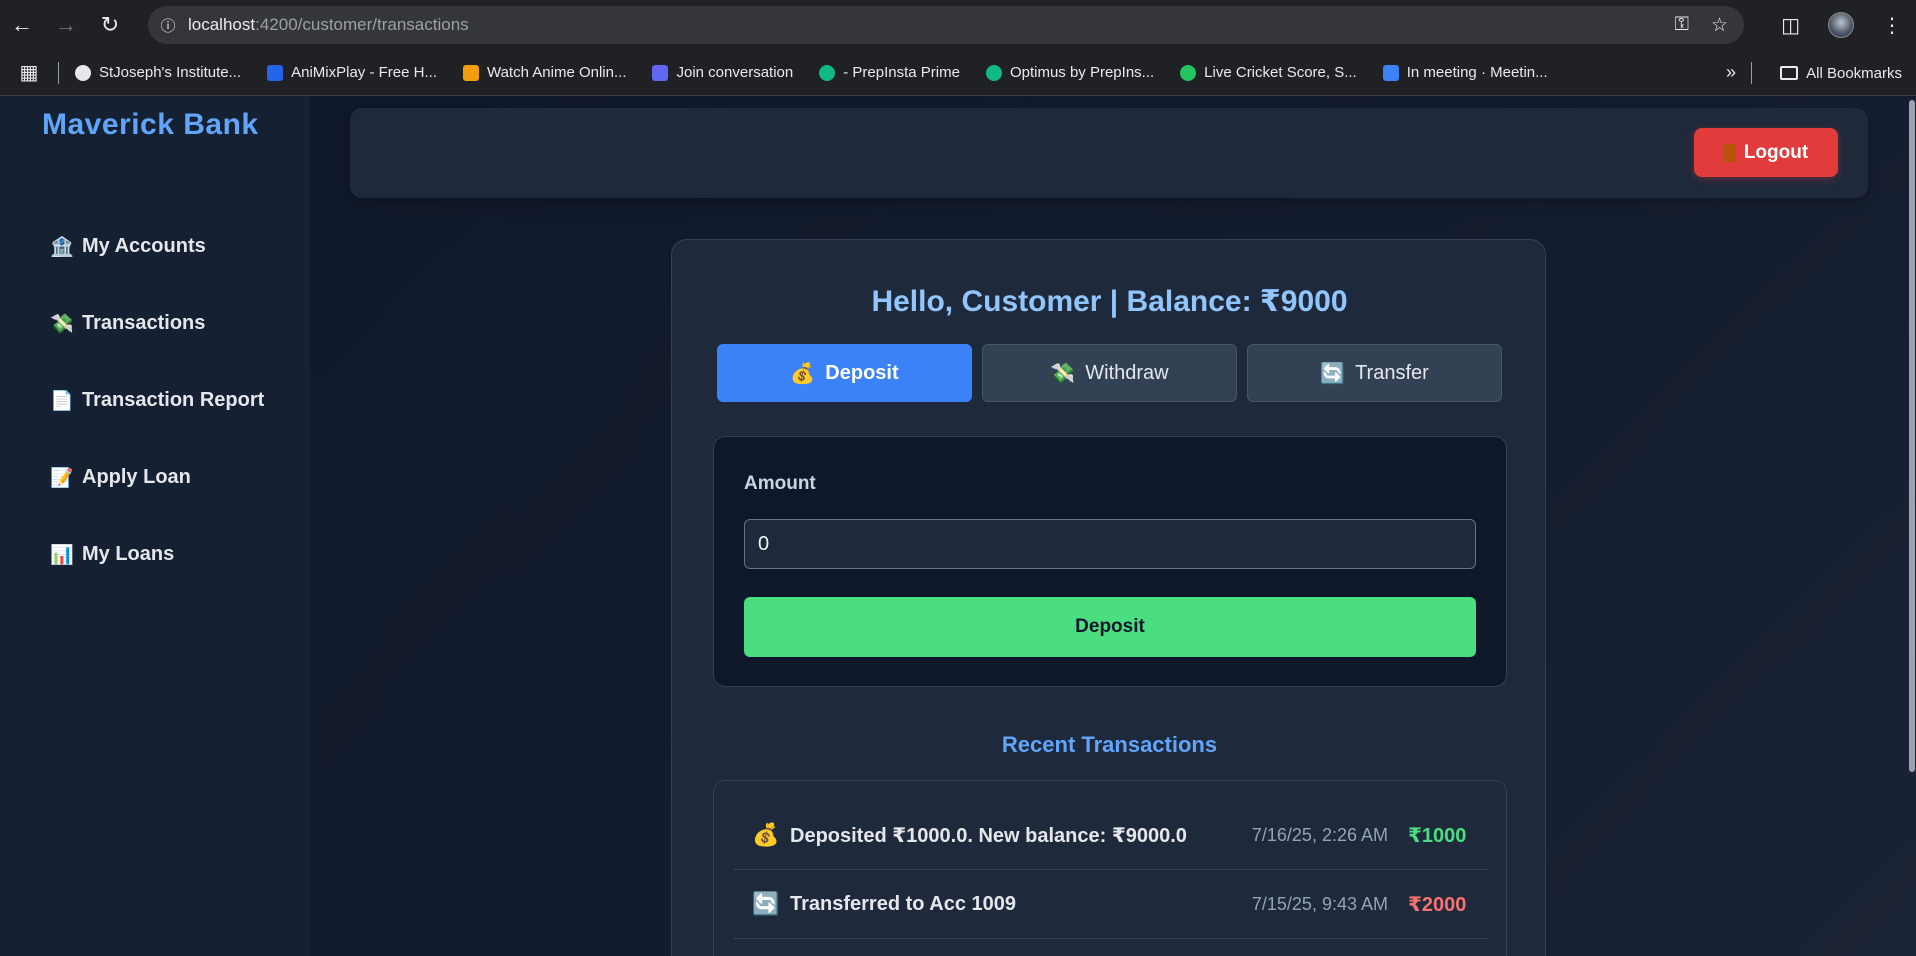 Image resolution: width=1916 pixels, height=956 pixels. Describe the element at coordinates (1109, 301) in the screenshot. I see `greeting-balance: Hello, Customer | Balance: ₹9000` at that location.